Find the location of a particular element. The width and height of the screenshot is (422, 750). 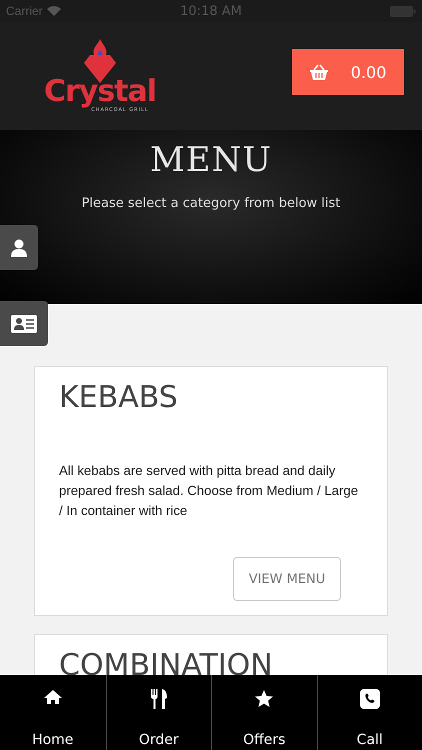

phone-icon is located at coordinates (370, 699).